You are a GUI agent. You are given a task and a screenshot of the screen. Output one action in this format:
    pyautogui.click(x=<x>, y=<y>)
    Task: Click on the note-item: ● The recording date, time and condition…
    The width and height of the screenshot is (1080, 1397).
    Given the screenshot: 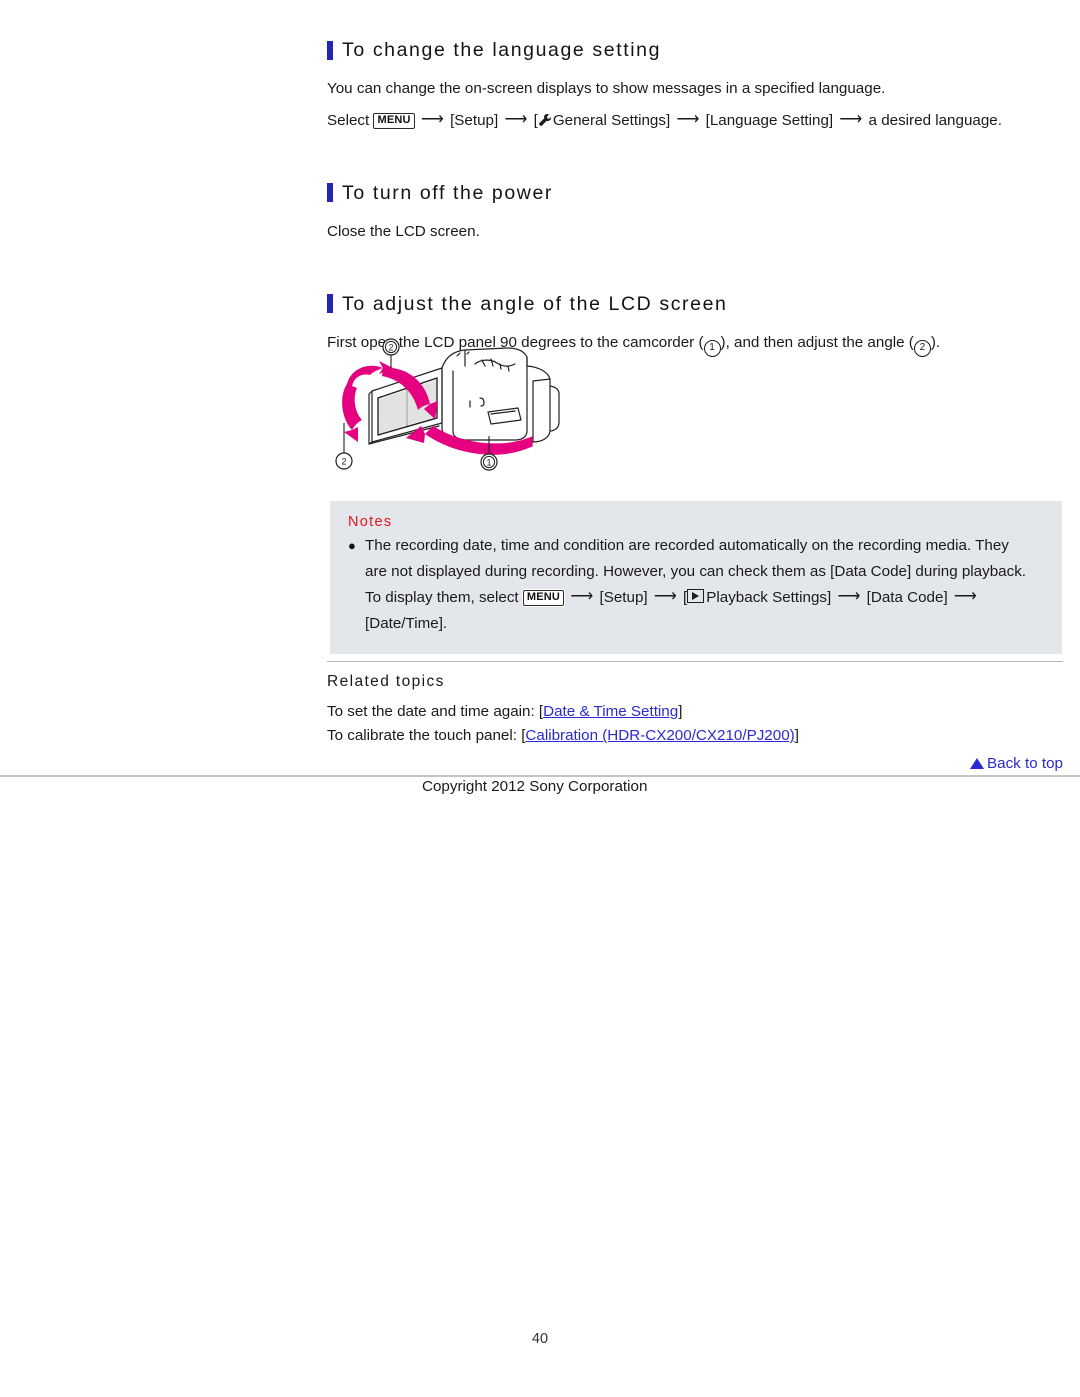 What is the action you would take?
    pyautogui.click(x=696, y=584)
    